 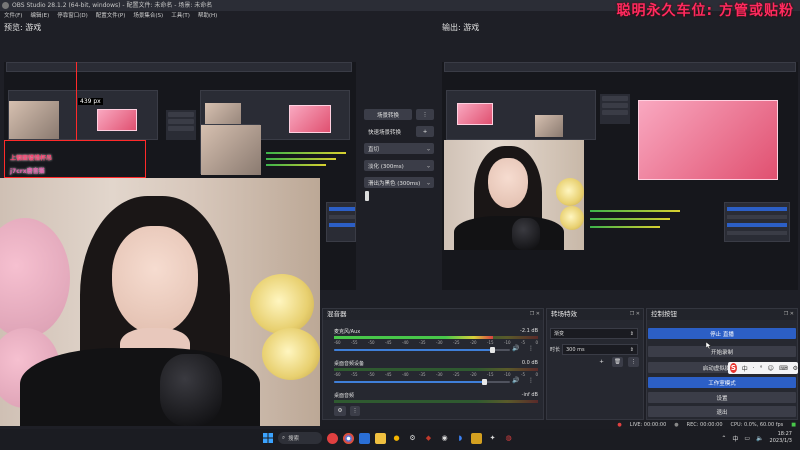 I want to click on transition-button: 场景转换, so click(x=388, y=114).